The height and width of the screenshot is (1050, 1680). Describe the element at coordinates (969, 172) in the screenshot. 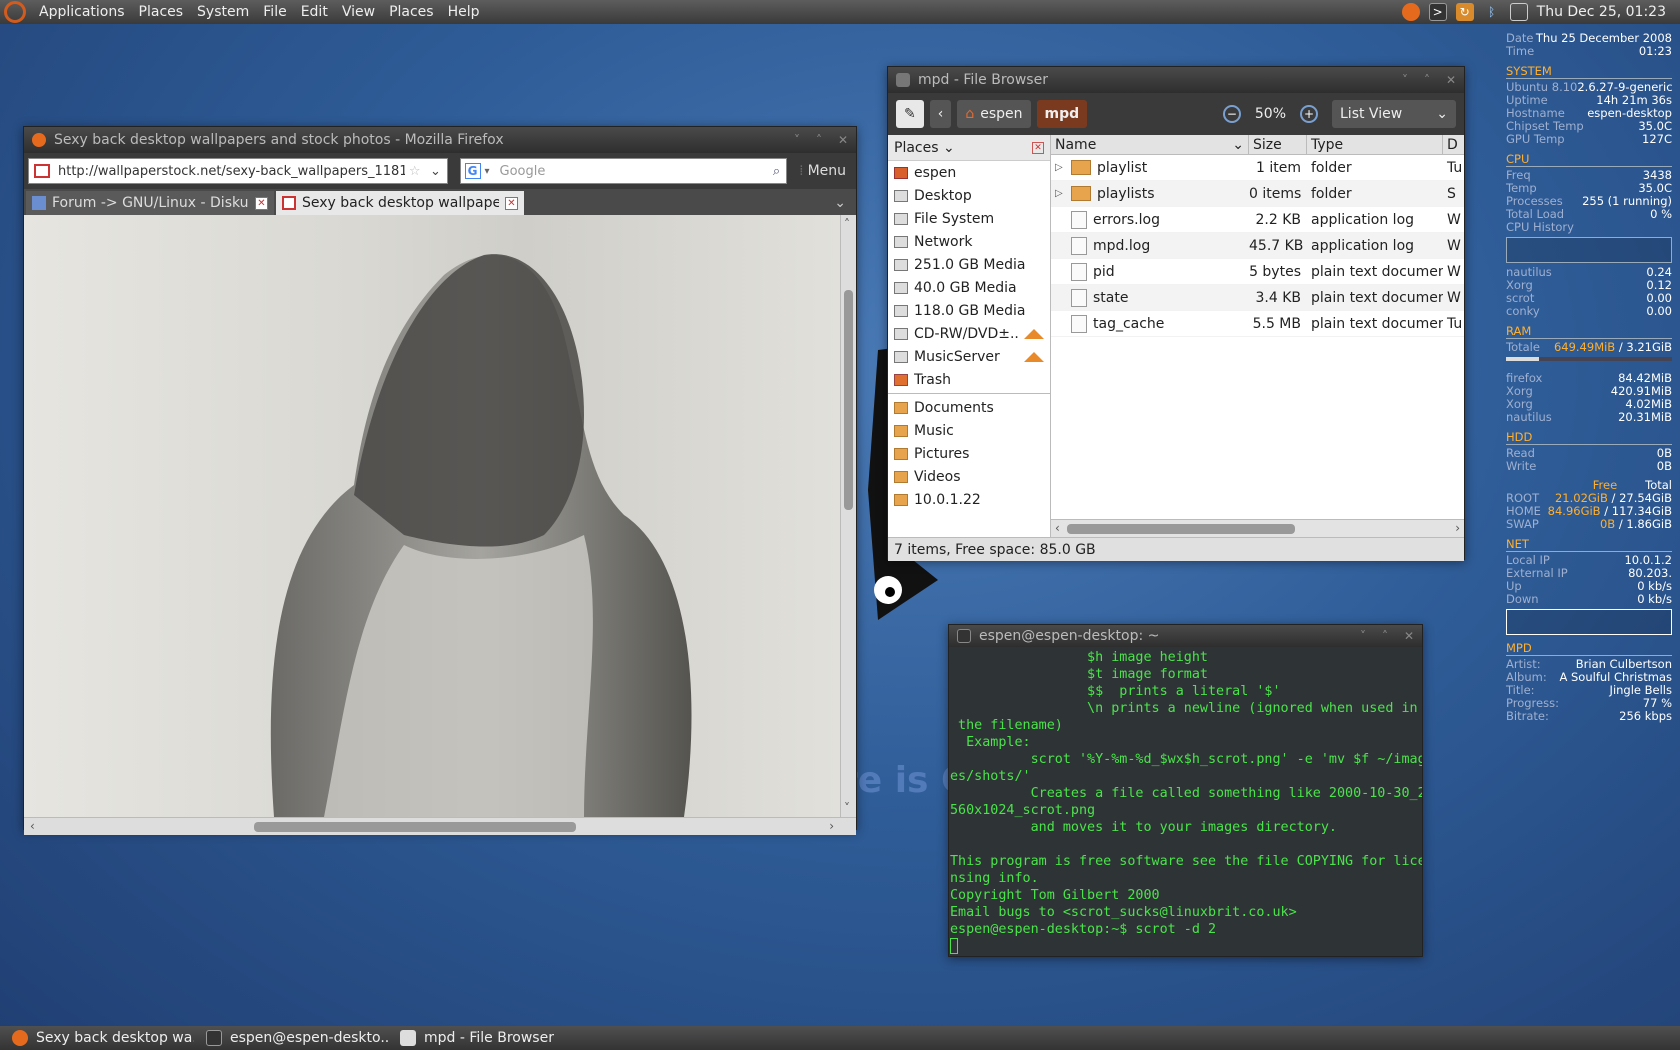

I see `sidebar-item-espen: espen` at that location.